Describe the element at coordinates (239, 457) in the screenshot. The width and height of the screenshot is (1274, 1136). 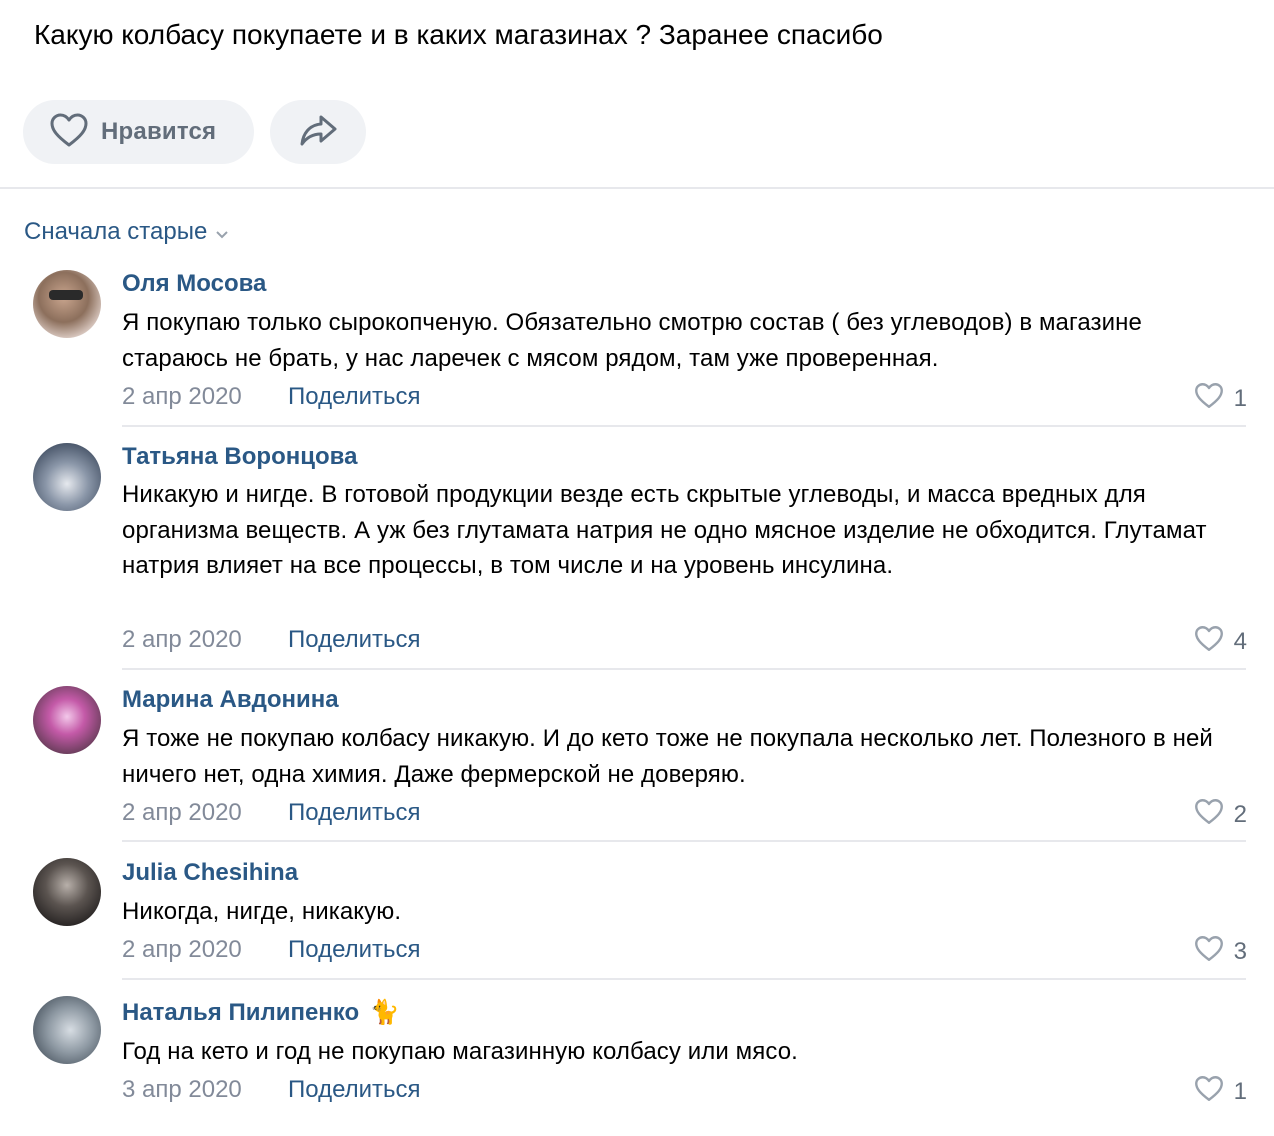
I see `comment-author: Татьяна Воронцова` at that location.